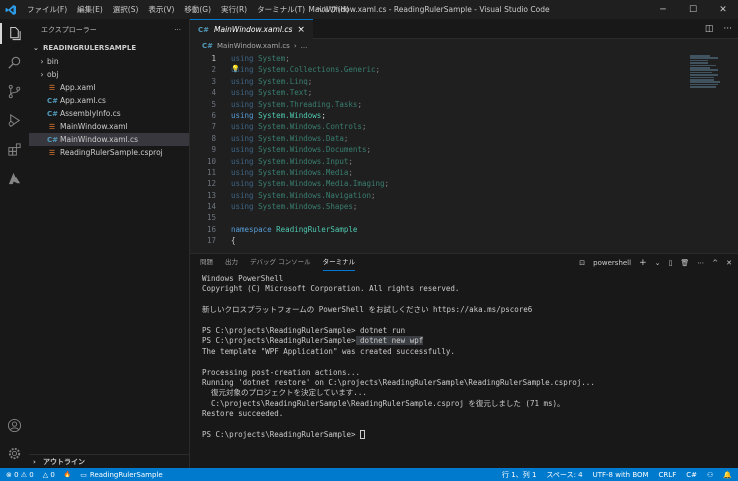 This screenshot has height=481, width=738. What do you see at coordinates (231, 262) in the screenshot?
I see `panel-tab-1: 出力` at bounding box center [231, 262].